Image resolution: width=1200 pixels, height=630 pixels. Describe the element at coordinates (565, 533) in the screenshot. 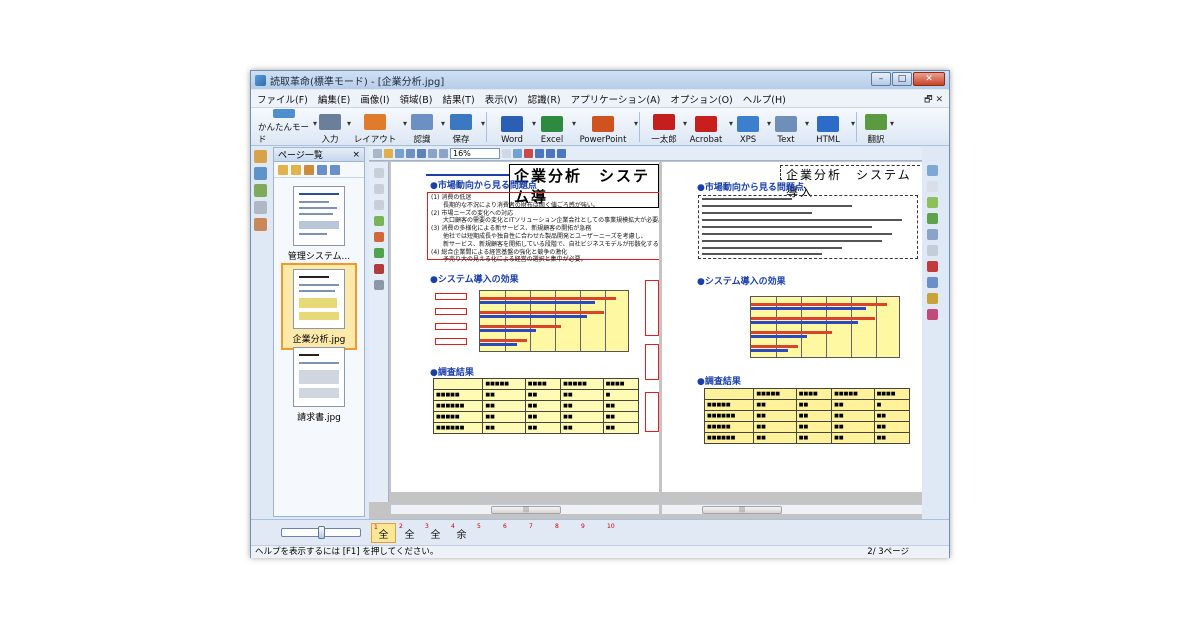

I see `page-tab: 8` at that location.